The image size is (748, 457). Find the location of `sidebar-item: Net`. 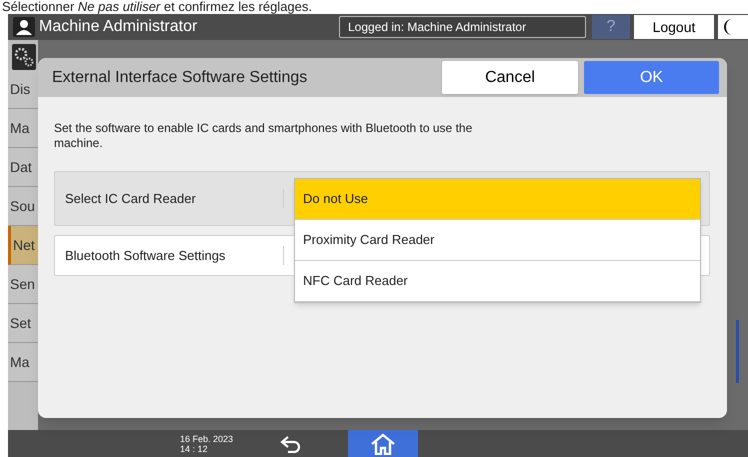

sidebar-item: Net is located at coordinates (23, 245).